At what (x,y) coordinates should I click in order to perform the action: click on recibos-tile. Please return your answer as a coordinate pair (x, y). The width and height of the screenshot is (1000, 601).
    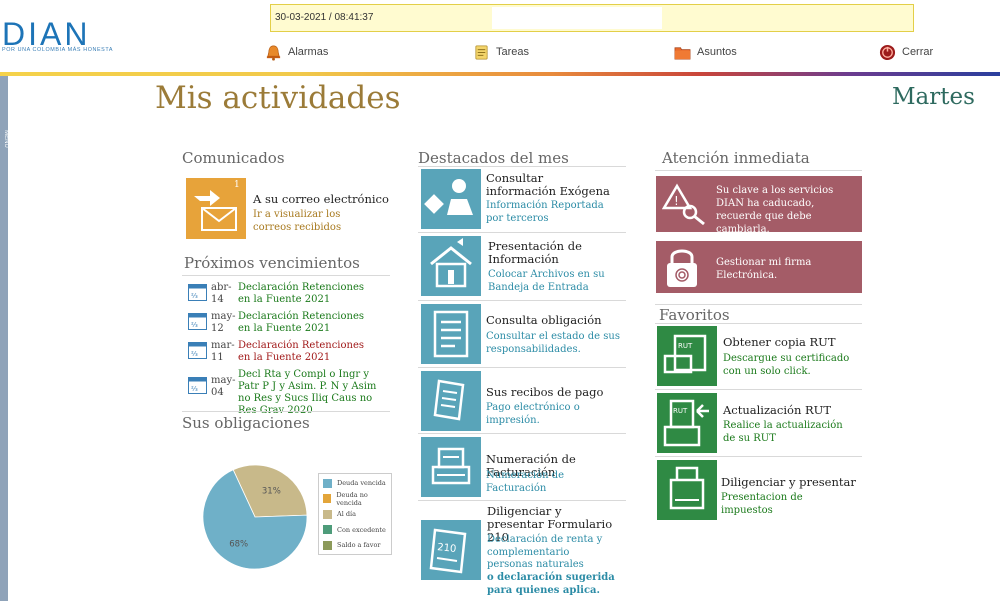
    Looking at the image, I should click on (451, 401).